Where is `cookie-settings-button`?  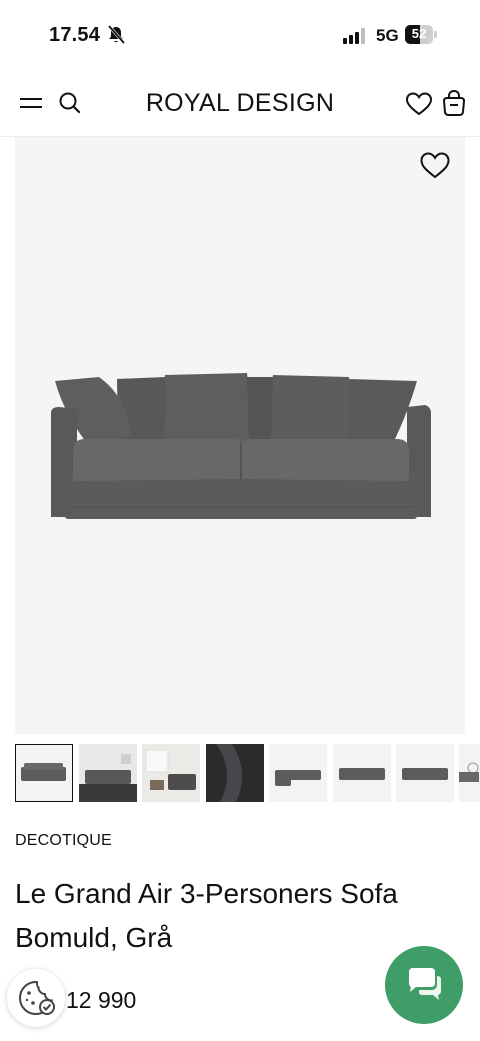 cookie-settings-button is located at coordinates (36, 998).